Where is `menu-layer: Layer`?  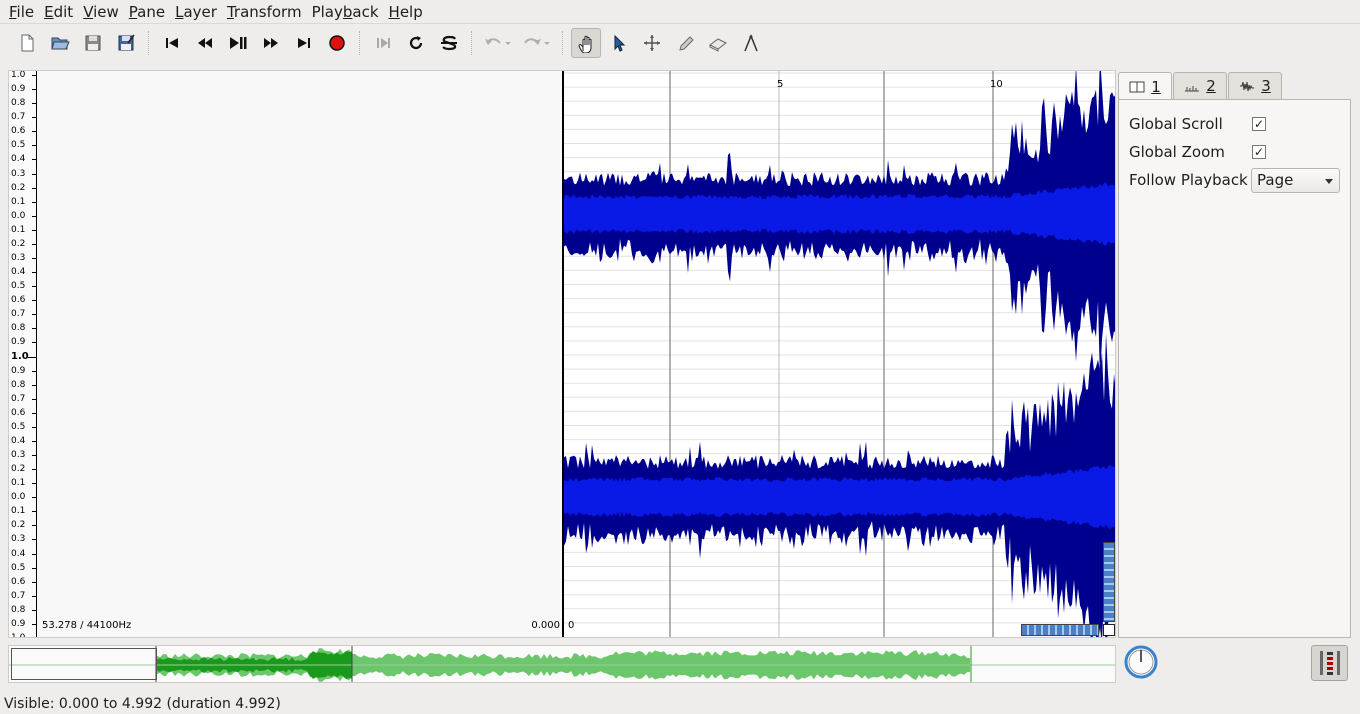 menu-layer: Layer is located at coordinates (196, 12).